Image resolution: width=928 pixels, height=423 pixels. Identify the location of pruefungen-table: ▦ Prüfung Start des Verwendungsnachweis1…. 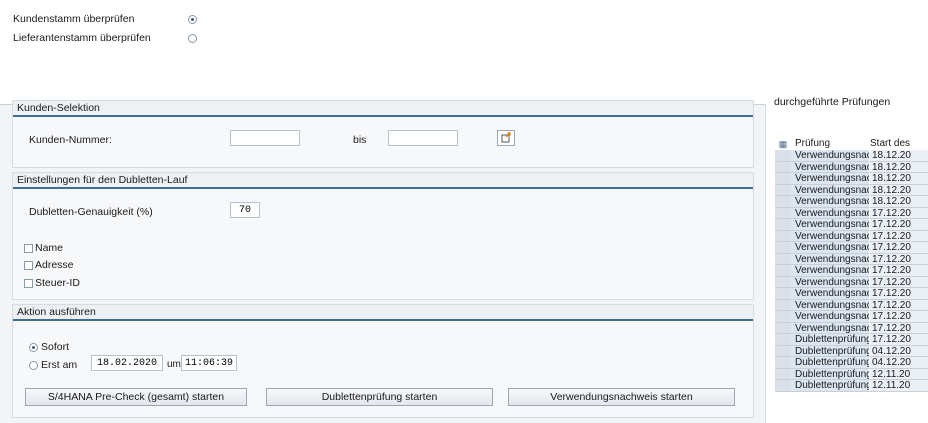
(851, 265).